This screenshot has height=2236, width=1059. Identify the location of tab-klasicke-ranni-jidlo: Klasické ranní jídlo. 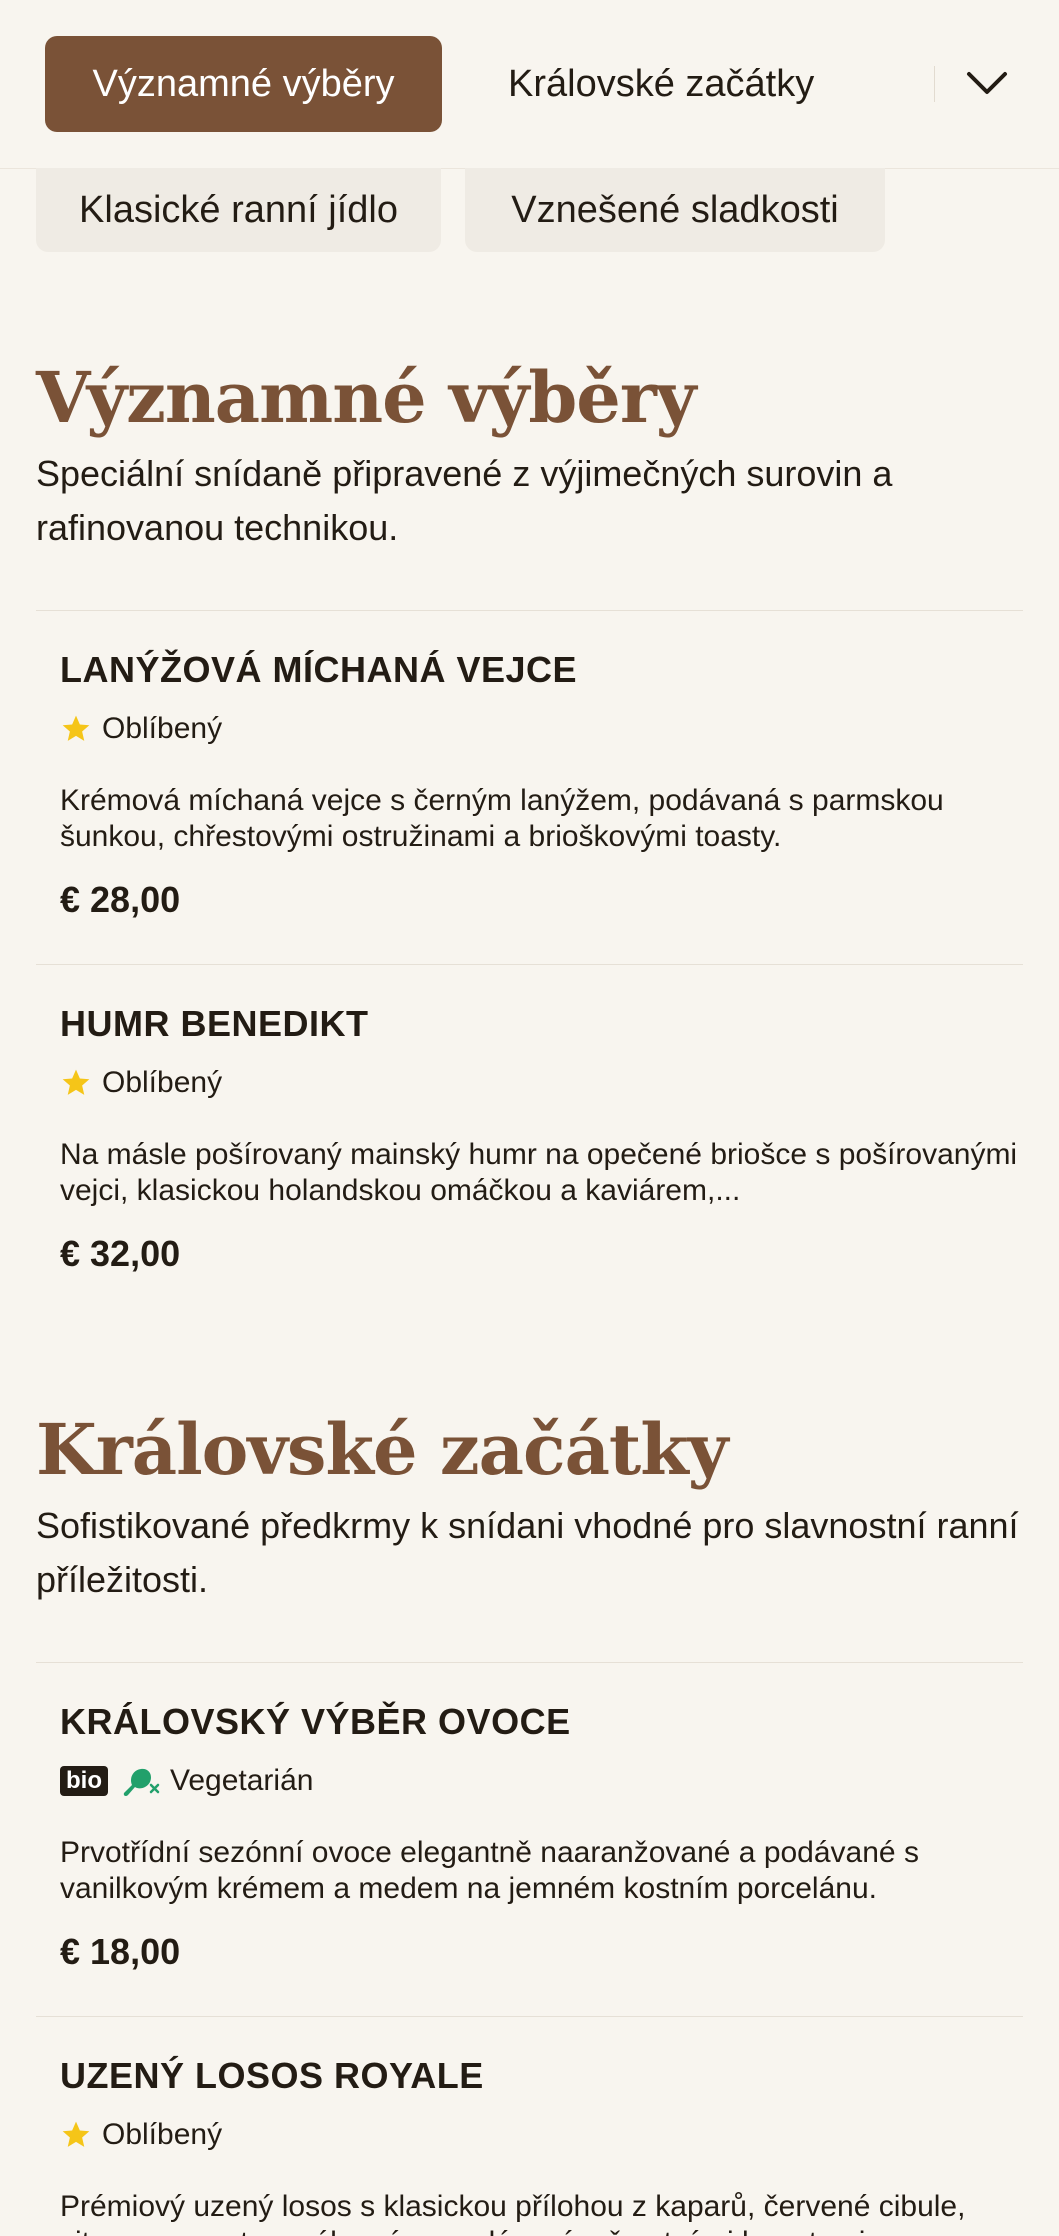
(238, 210).